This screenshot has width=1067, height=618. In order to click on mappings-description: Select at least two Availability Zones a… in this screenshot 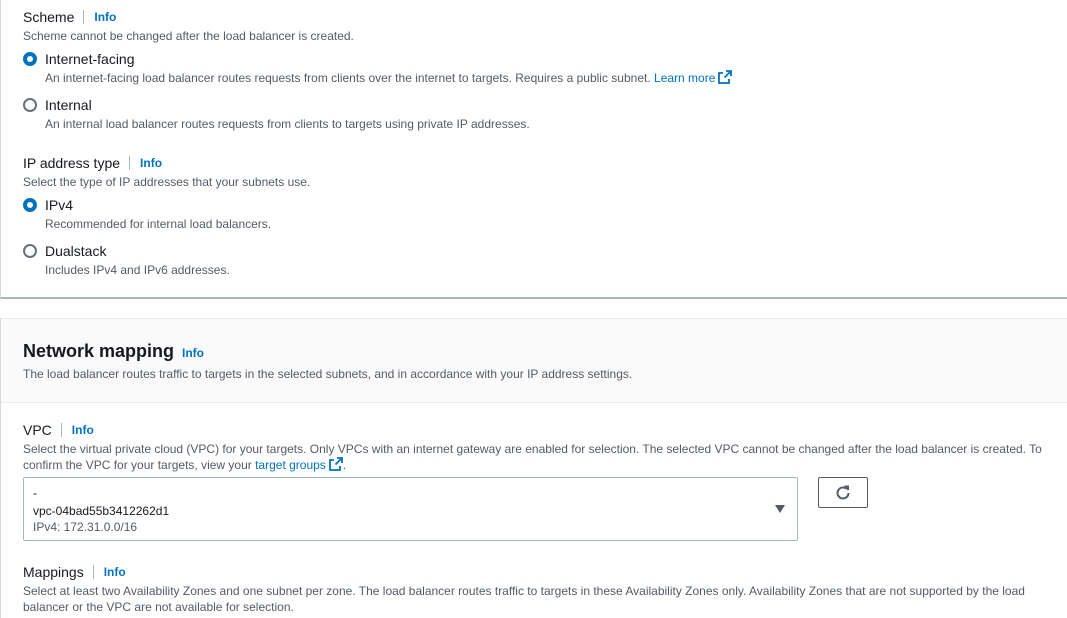, I will do `click(524, 599)`.